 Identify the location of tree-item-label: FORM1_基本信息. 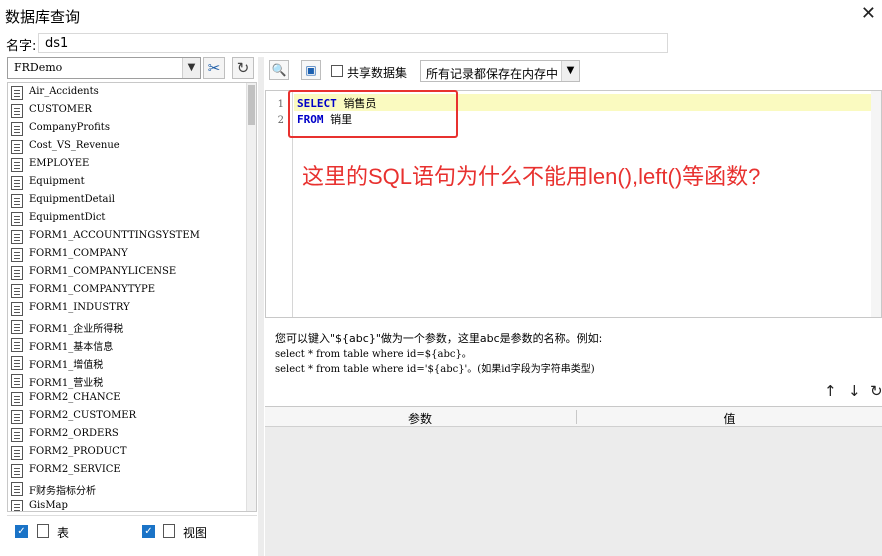
(71, 347).